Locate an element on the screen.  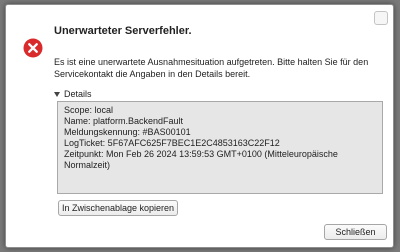
copy-to-clipboard-button: In Zwischenablage kopieren is located at coordinates (118, 208).